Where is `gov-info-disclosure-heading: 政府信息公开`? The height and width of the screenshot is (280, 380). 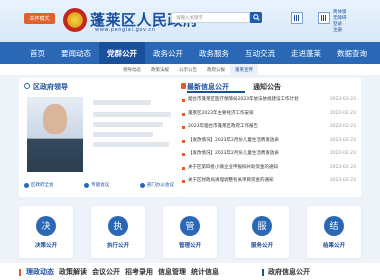 gov-info-disclosure-heading: 政府信息公开 is located at coordinates (286, 272).